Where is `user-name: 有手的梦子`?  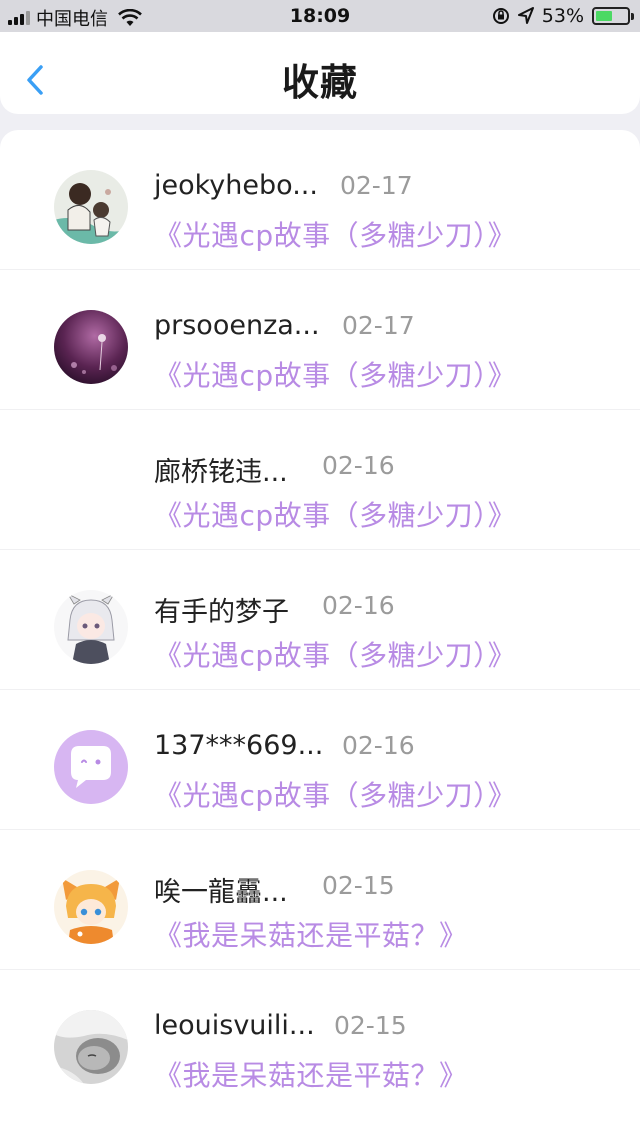
user-name: 有手的梦子 is located at coordinates (221, 612).